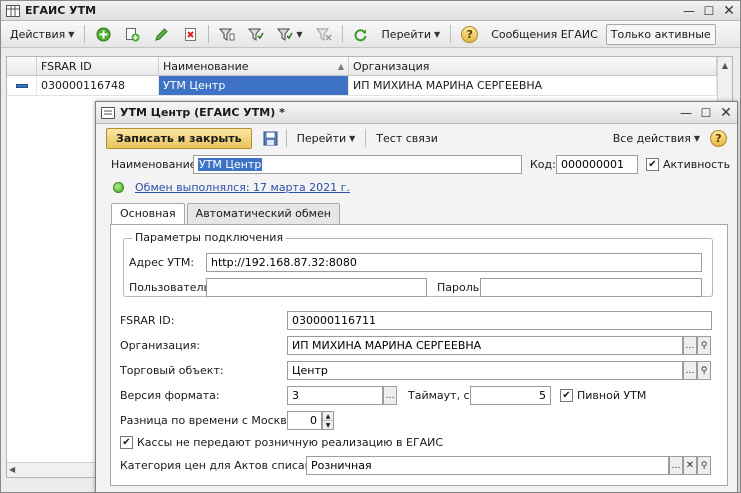 The height and width of the screenshot is (493, 741). I want to click on code-input: 000000001, so click(597, 164).